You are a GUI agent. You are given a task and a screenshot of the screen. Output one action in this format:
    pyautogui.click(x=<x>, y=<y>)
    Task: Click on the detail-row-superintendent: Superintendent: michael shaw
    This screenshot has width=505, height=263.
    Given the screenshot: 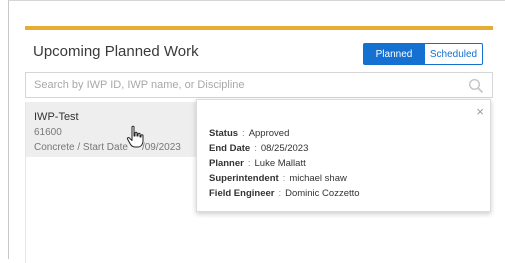 What is the action you would take?
    pyautogui.click(x=278, y=178)
    